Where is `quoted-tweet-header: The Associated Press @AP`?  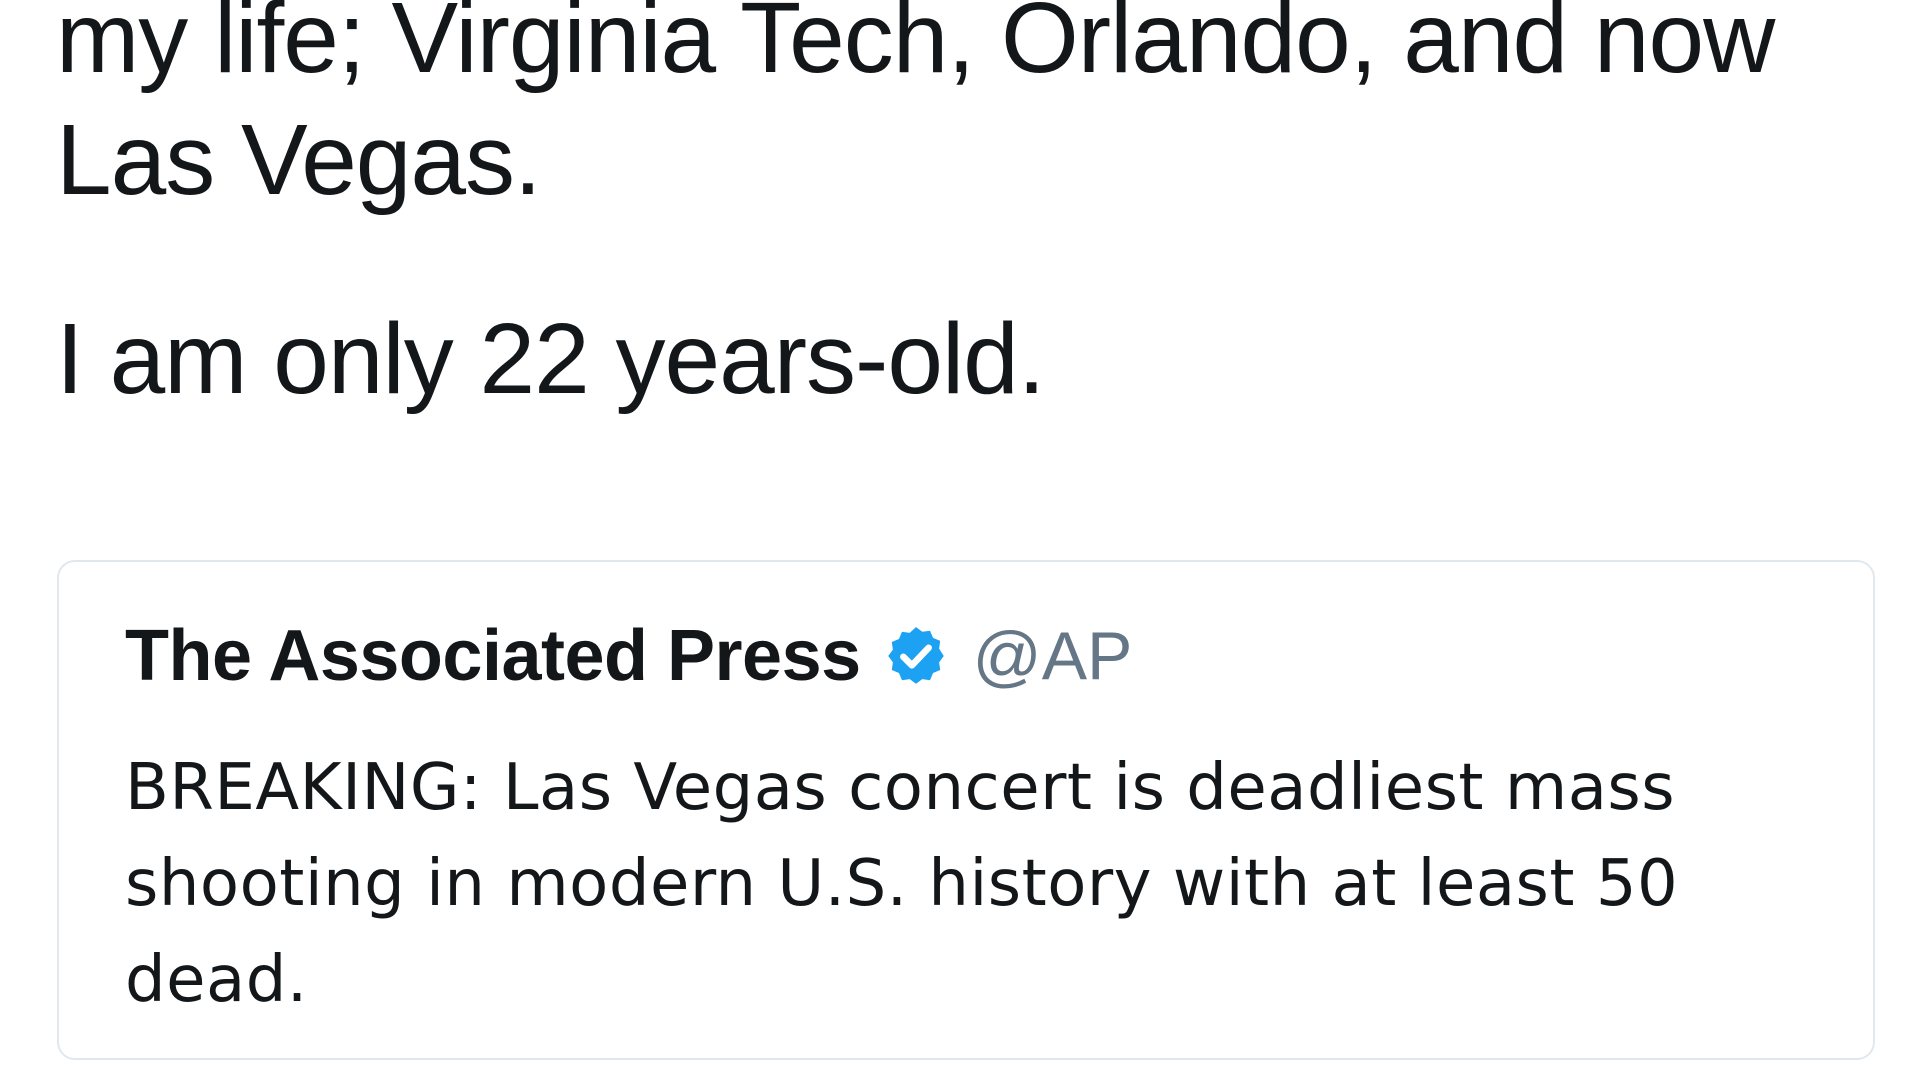 quoted-tweet-header: The Associated Press @AP is located at coordinates (628, 656).